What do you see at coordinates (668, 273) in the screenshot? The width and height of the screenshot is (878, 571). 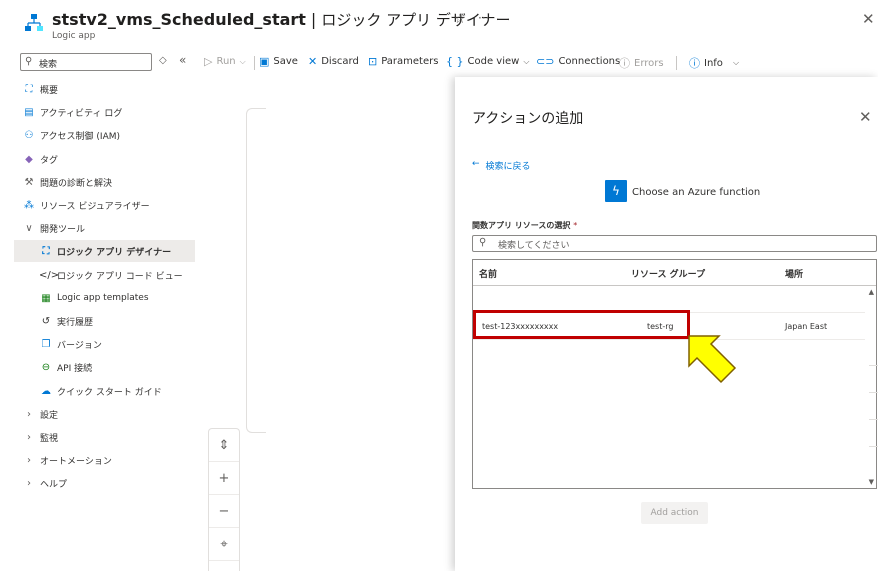 I see `column-header-resource-group: リソース グループ` at bounding box center [668, 273].